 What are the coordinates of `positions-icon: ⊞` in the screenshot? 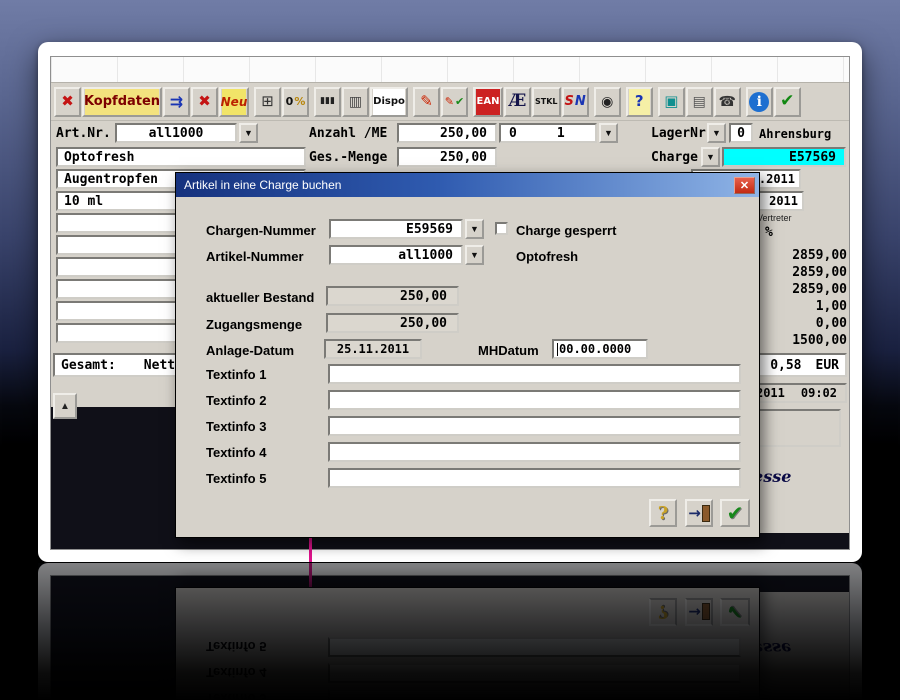 It's located at (267, 101).